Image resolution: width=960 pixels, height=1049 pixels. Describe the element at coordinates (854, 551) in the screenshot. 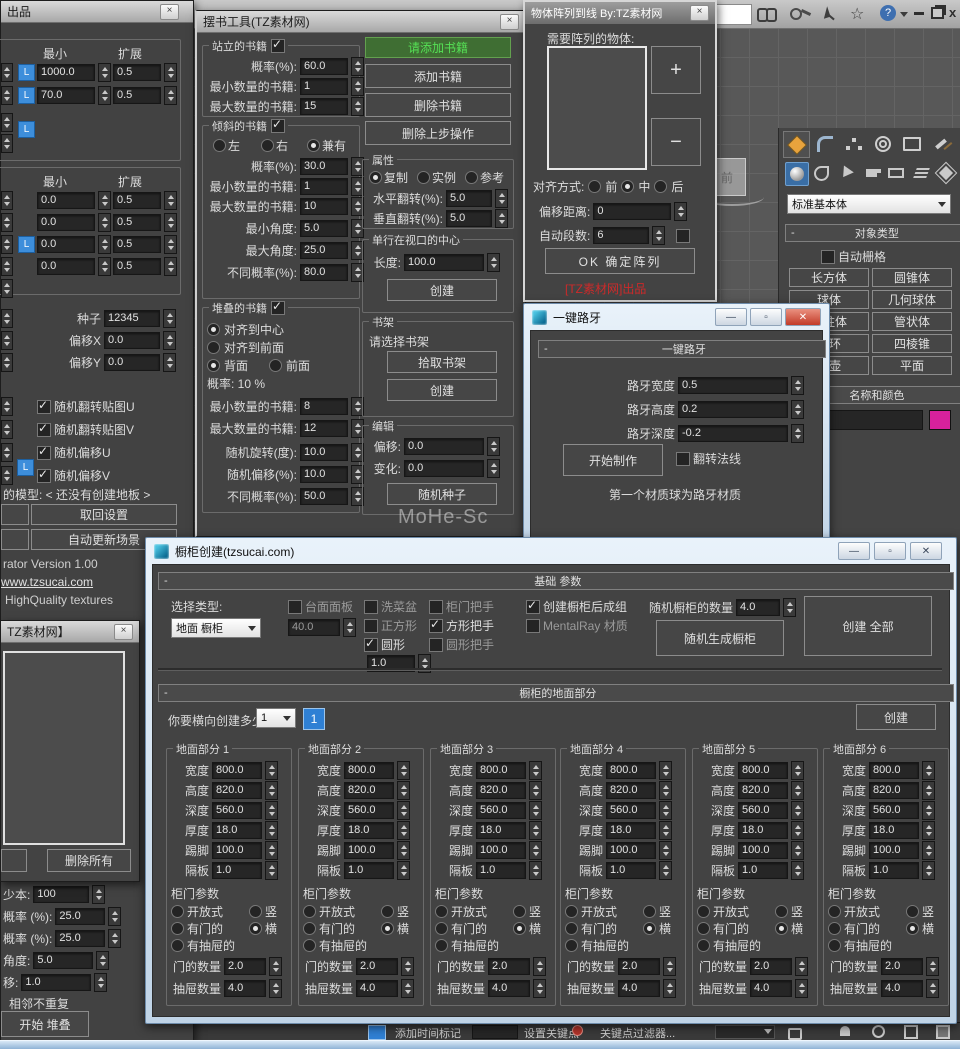

I see `minimize-button: —` at that location.